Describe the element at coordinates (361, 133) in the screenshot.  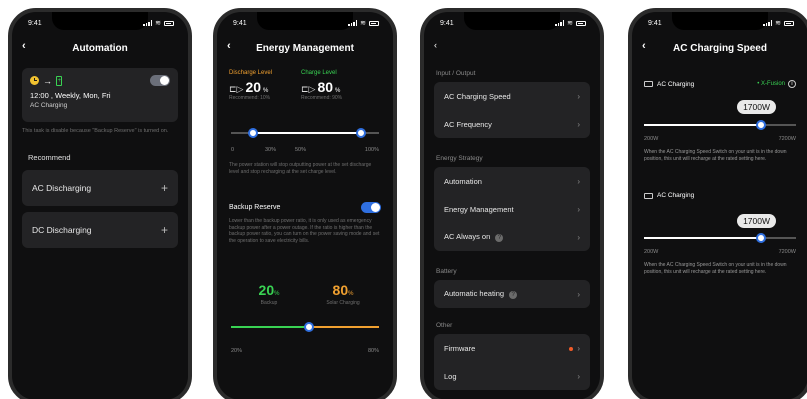
I see `charge-knob` at that location.